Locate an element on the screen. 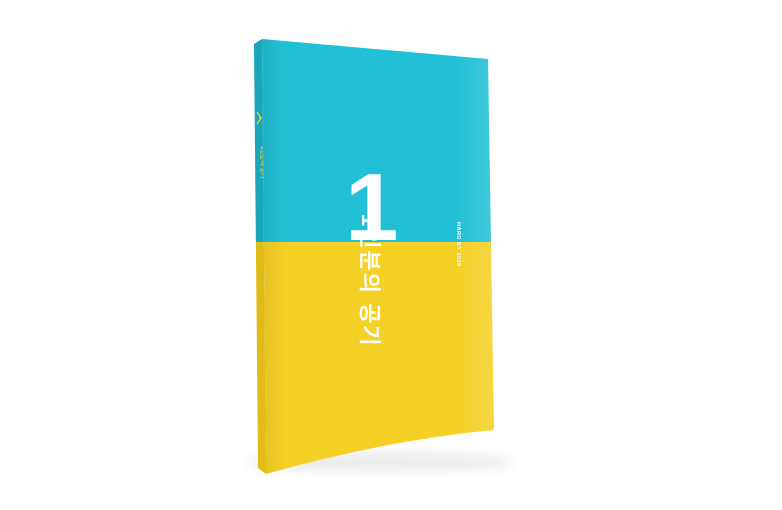 This screenshot has width=782, height=510. cover-tagline: HARD BY 2020 is located at coordinates (458, 244).